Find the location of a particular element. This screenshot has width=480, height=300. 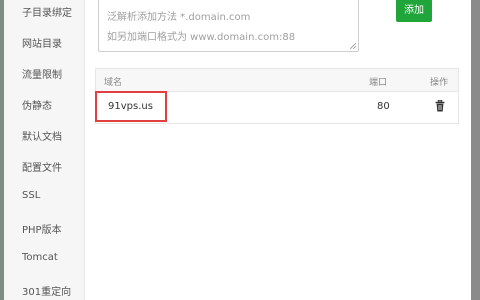

sidebar-item-config-file: 配置文件 is located at coordinates (42, 166).